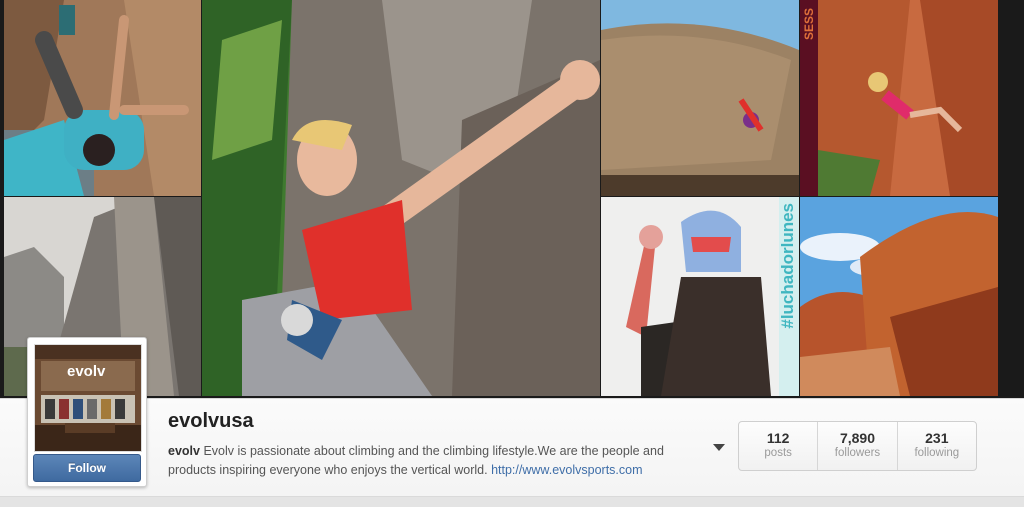  I want to click on avatar-card: evolv Follow, so click(87, 412).